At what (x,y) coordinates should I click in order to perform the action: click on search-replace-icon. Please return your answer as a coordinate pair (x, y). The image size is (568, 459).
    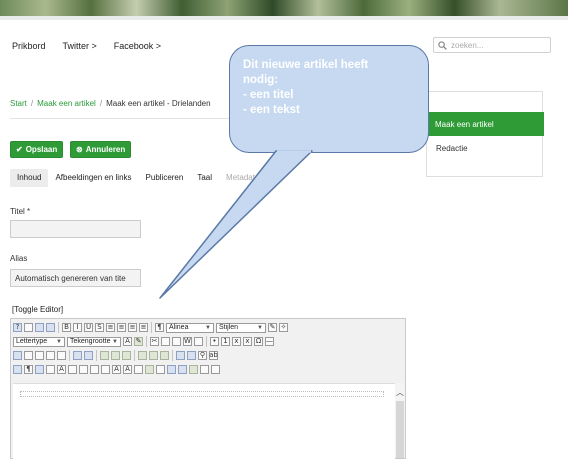
    Looking at the image, I should click on (28, 355).